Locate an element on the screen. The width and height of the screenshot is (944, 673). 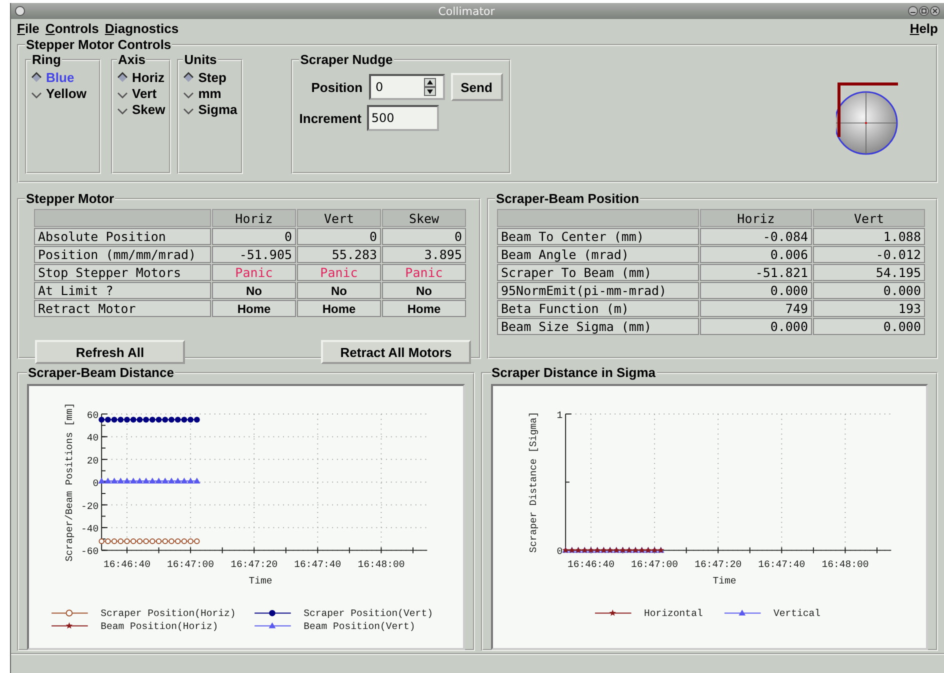
table-cell: -0.084 is located at coordinates (756, 236).